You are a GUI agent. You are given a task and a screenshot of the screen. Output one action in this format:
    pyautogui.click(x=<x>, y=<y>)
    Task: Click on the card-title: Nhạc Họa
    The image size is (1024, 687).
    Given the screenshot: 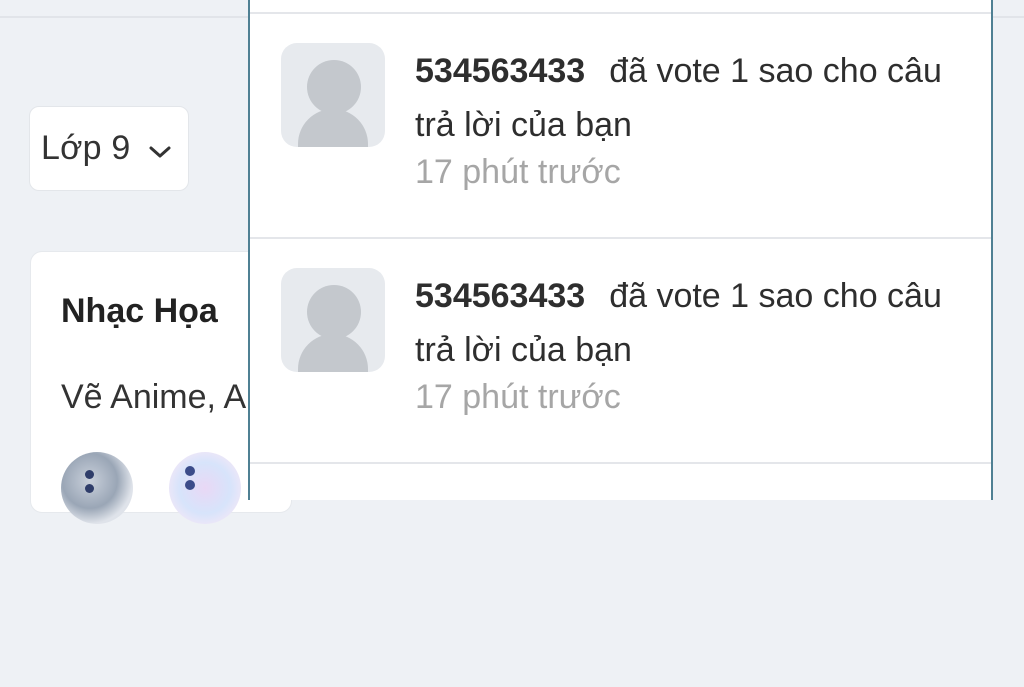 What is the action you would take?
    pyautogui.click(x=139, y=311)
    